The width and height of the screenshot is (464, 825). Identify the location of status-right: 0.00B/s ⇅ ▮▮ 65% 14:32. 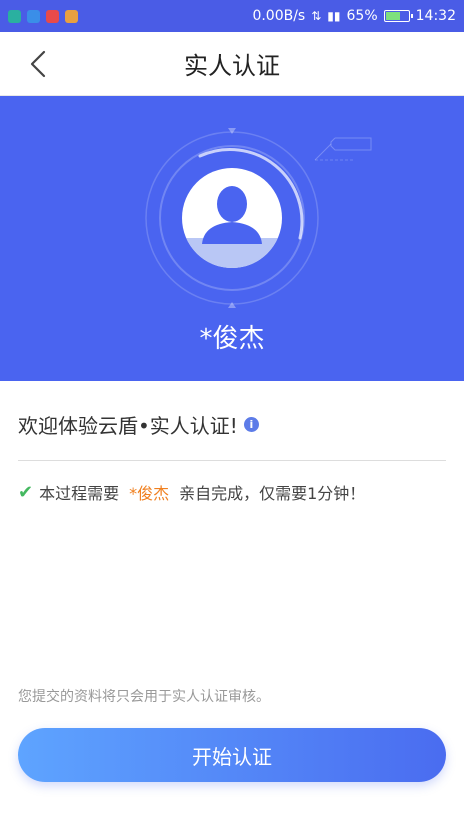
(354, 16).